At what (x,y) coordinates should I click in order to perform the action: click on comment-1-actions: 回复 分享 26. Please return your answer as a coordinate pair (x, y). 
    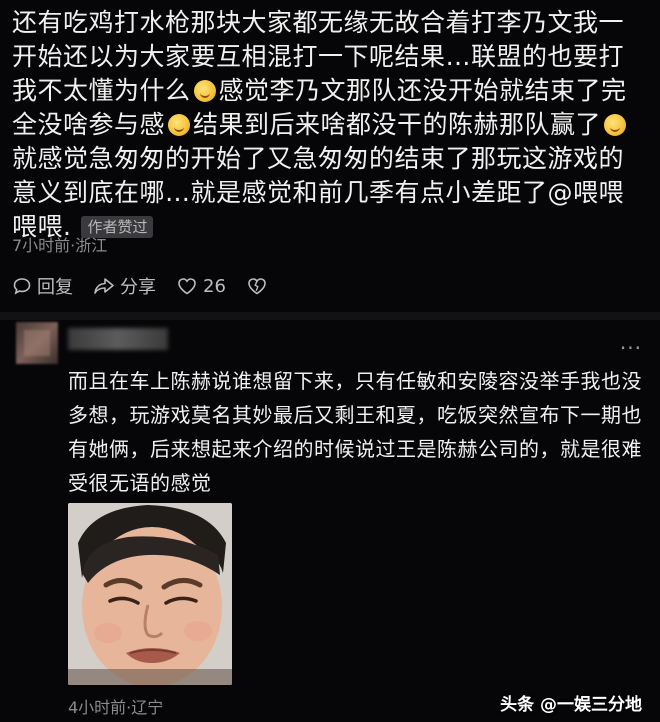
    Looking at the image, I should click on (140, 286).